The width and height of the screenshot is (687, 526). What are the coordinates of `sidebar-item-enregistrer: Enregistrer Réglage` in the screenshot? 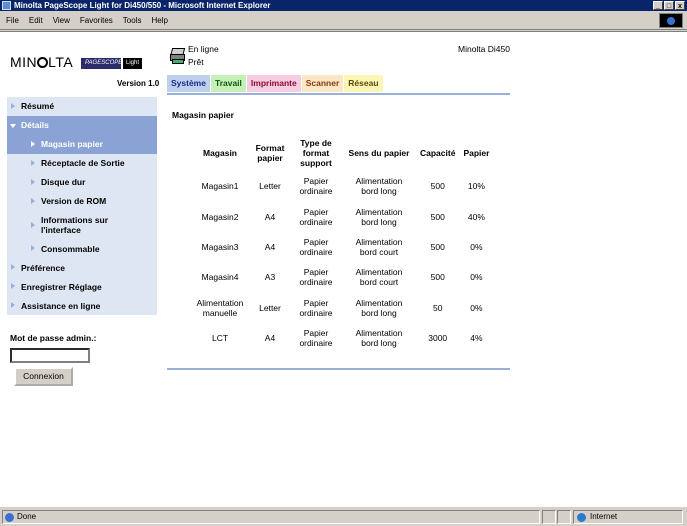 It's located at (82, 286).